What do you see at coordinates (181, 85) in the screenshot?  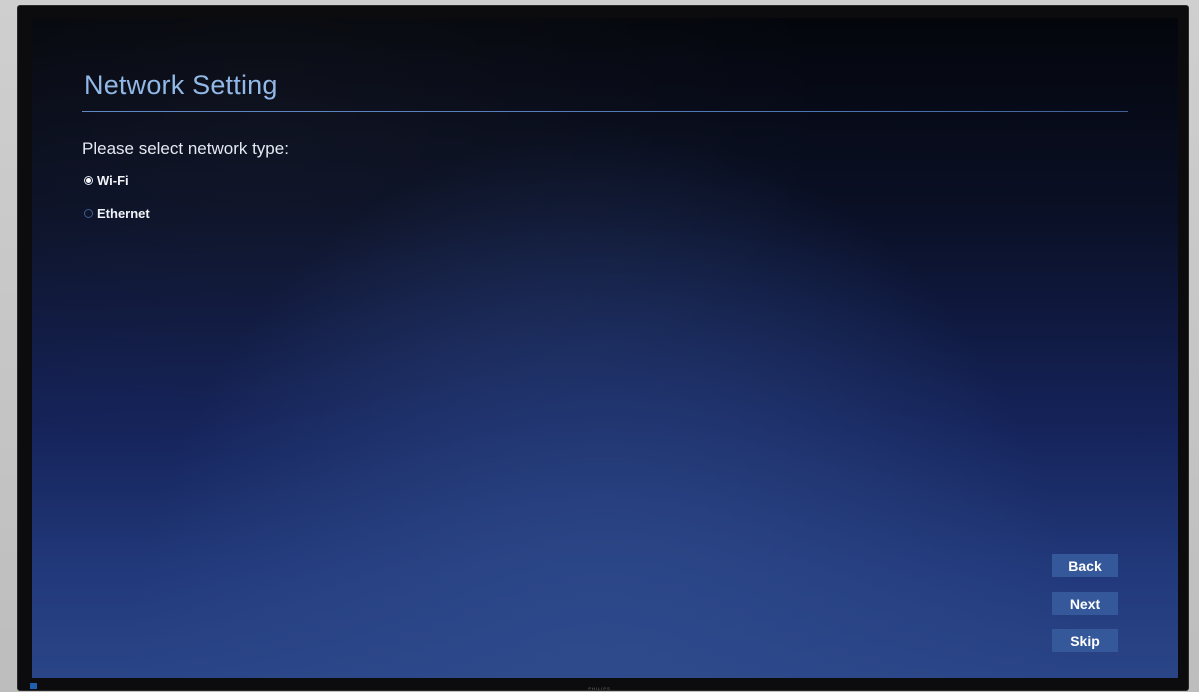 I see `page-title: Network Setting` at bounding box center [181, 85].